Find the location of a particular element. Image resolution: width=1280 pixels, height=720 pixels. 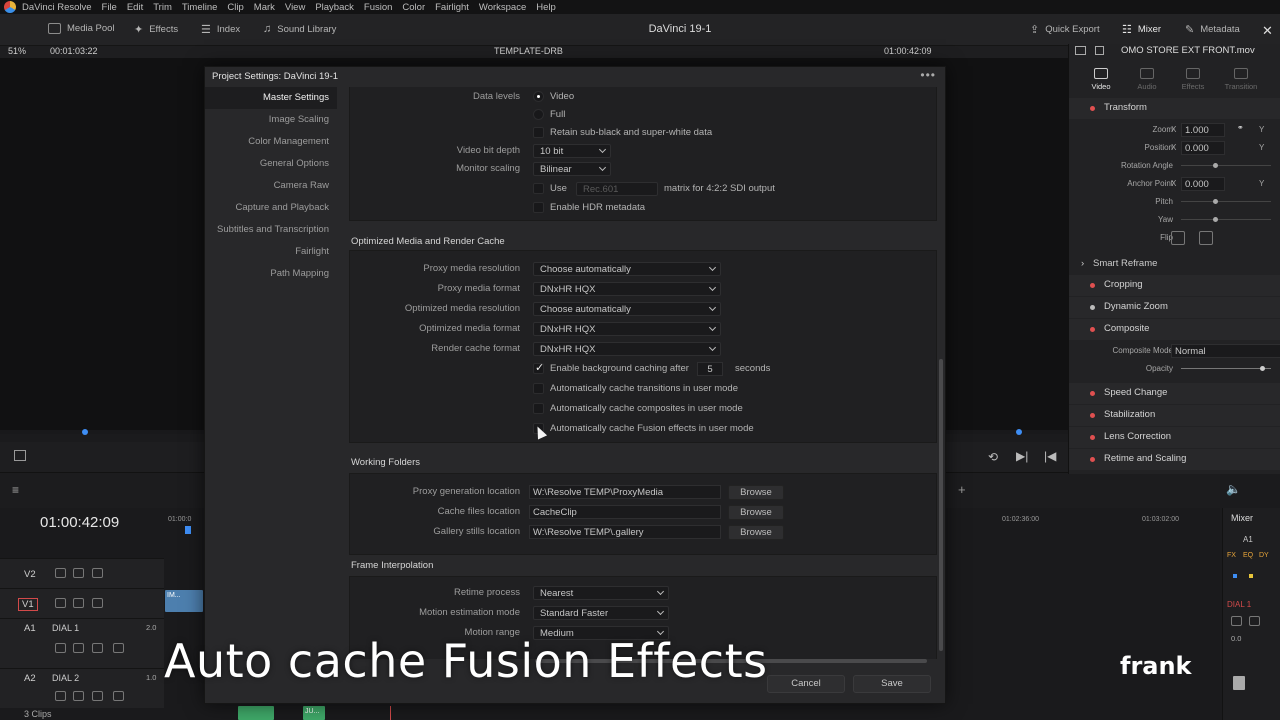

rotation-slider-knob is located at coordinates (1215, 165).